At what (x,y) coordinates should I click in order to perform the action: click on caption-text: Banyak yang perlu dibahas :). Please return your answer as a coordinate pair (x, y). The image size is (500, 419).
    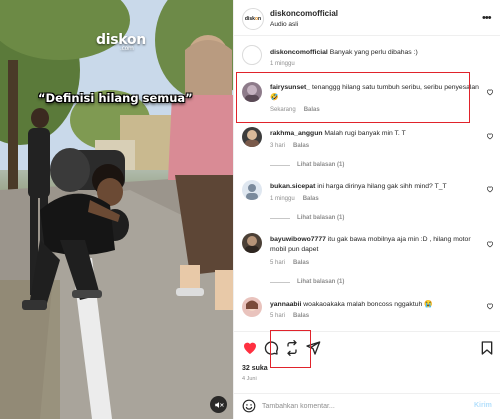
    Looking at the image, I should click on (373, 52).